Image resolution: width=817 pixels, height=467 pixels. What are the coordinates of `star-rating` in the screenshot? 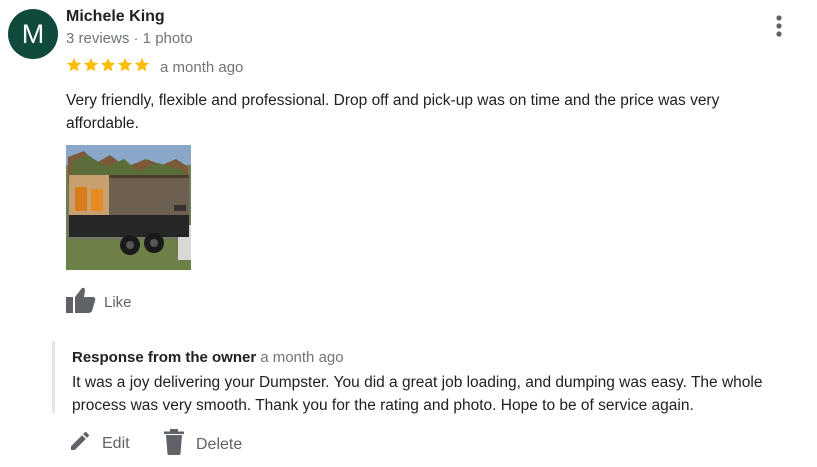 It's located at (108, 65).